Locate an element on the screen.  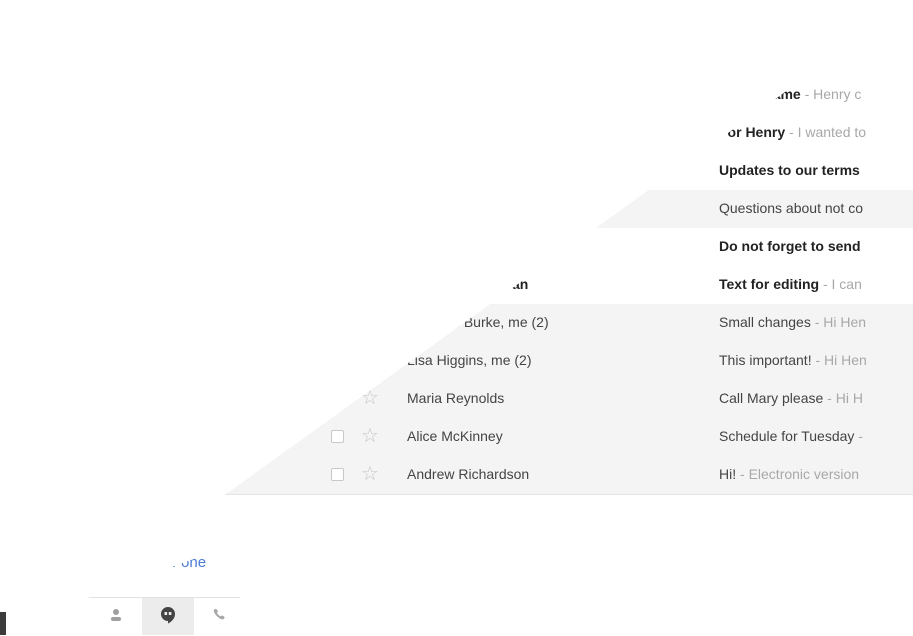
email-subject-line: For Henry - I wanted to is located at coordinates (816, 132).